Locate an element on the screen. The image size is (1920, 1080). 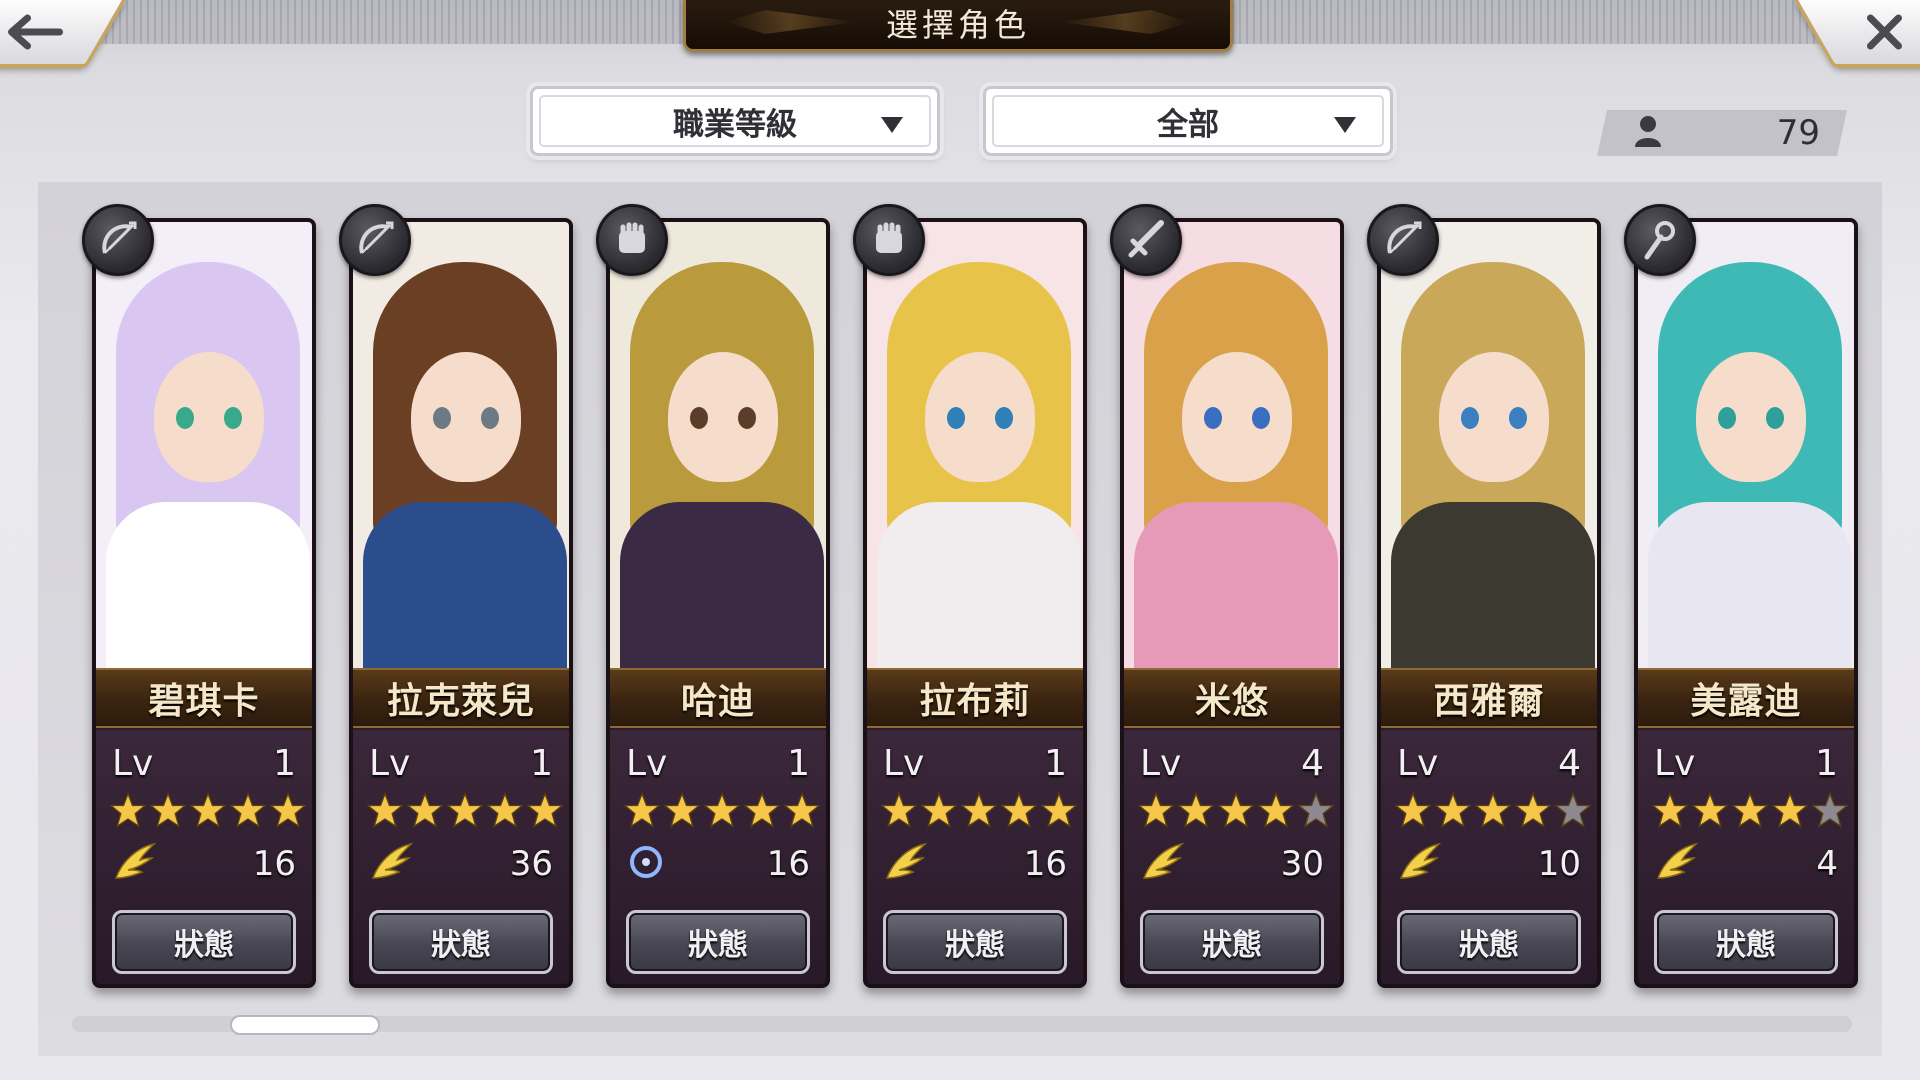
staff-icon is located at coordinates (1660, 240).